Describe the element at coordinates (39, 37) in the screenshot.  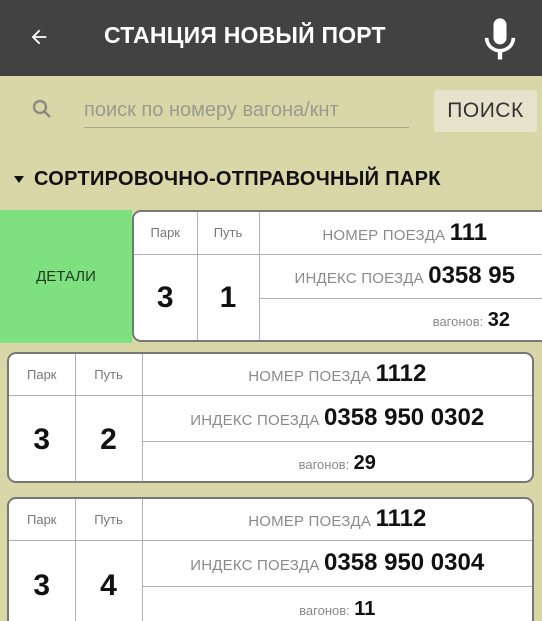
I see `back-arrow-icon` at that location.